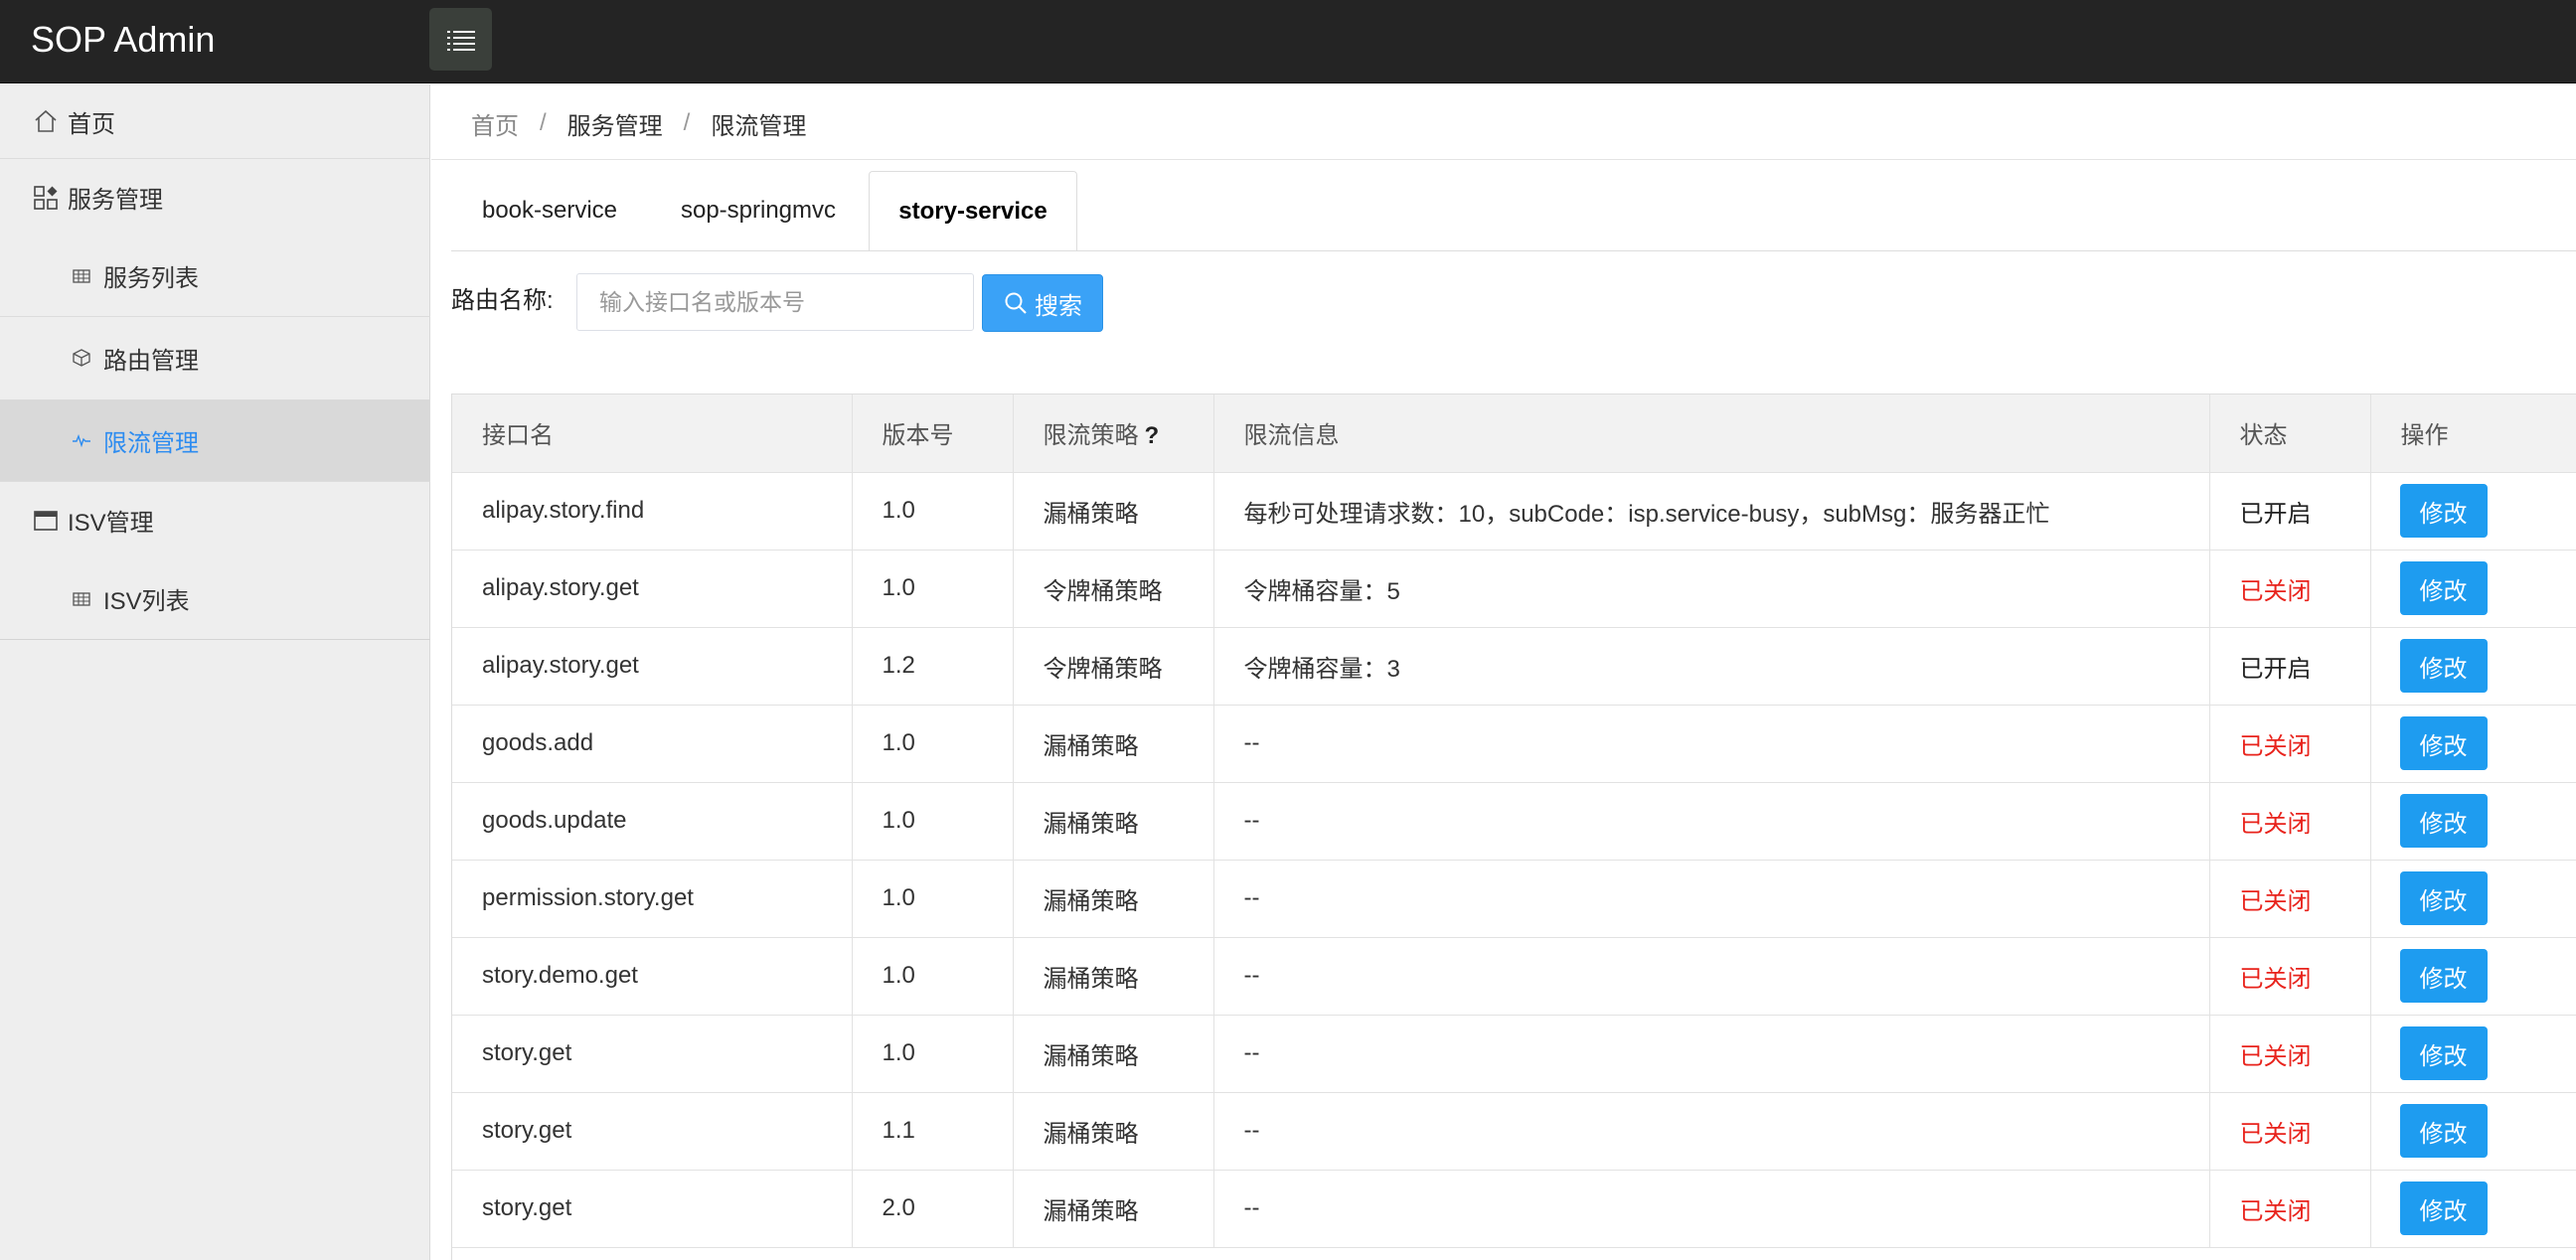 This screenshot has height=1260, width=2576. What do you see at coordinates (215, 520) in the screenshot?
I see `sidebar-item-isv-management: ISV管理` at bounding box center [215, 520].